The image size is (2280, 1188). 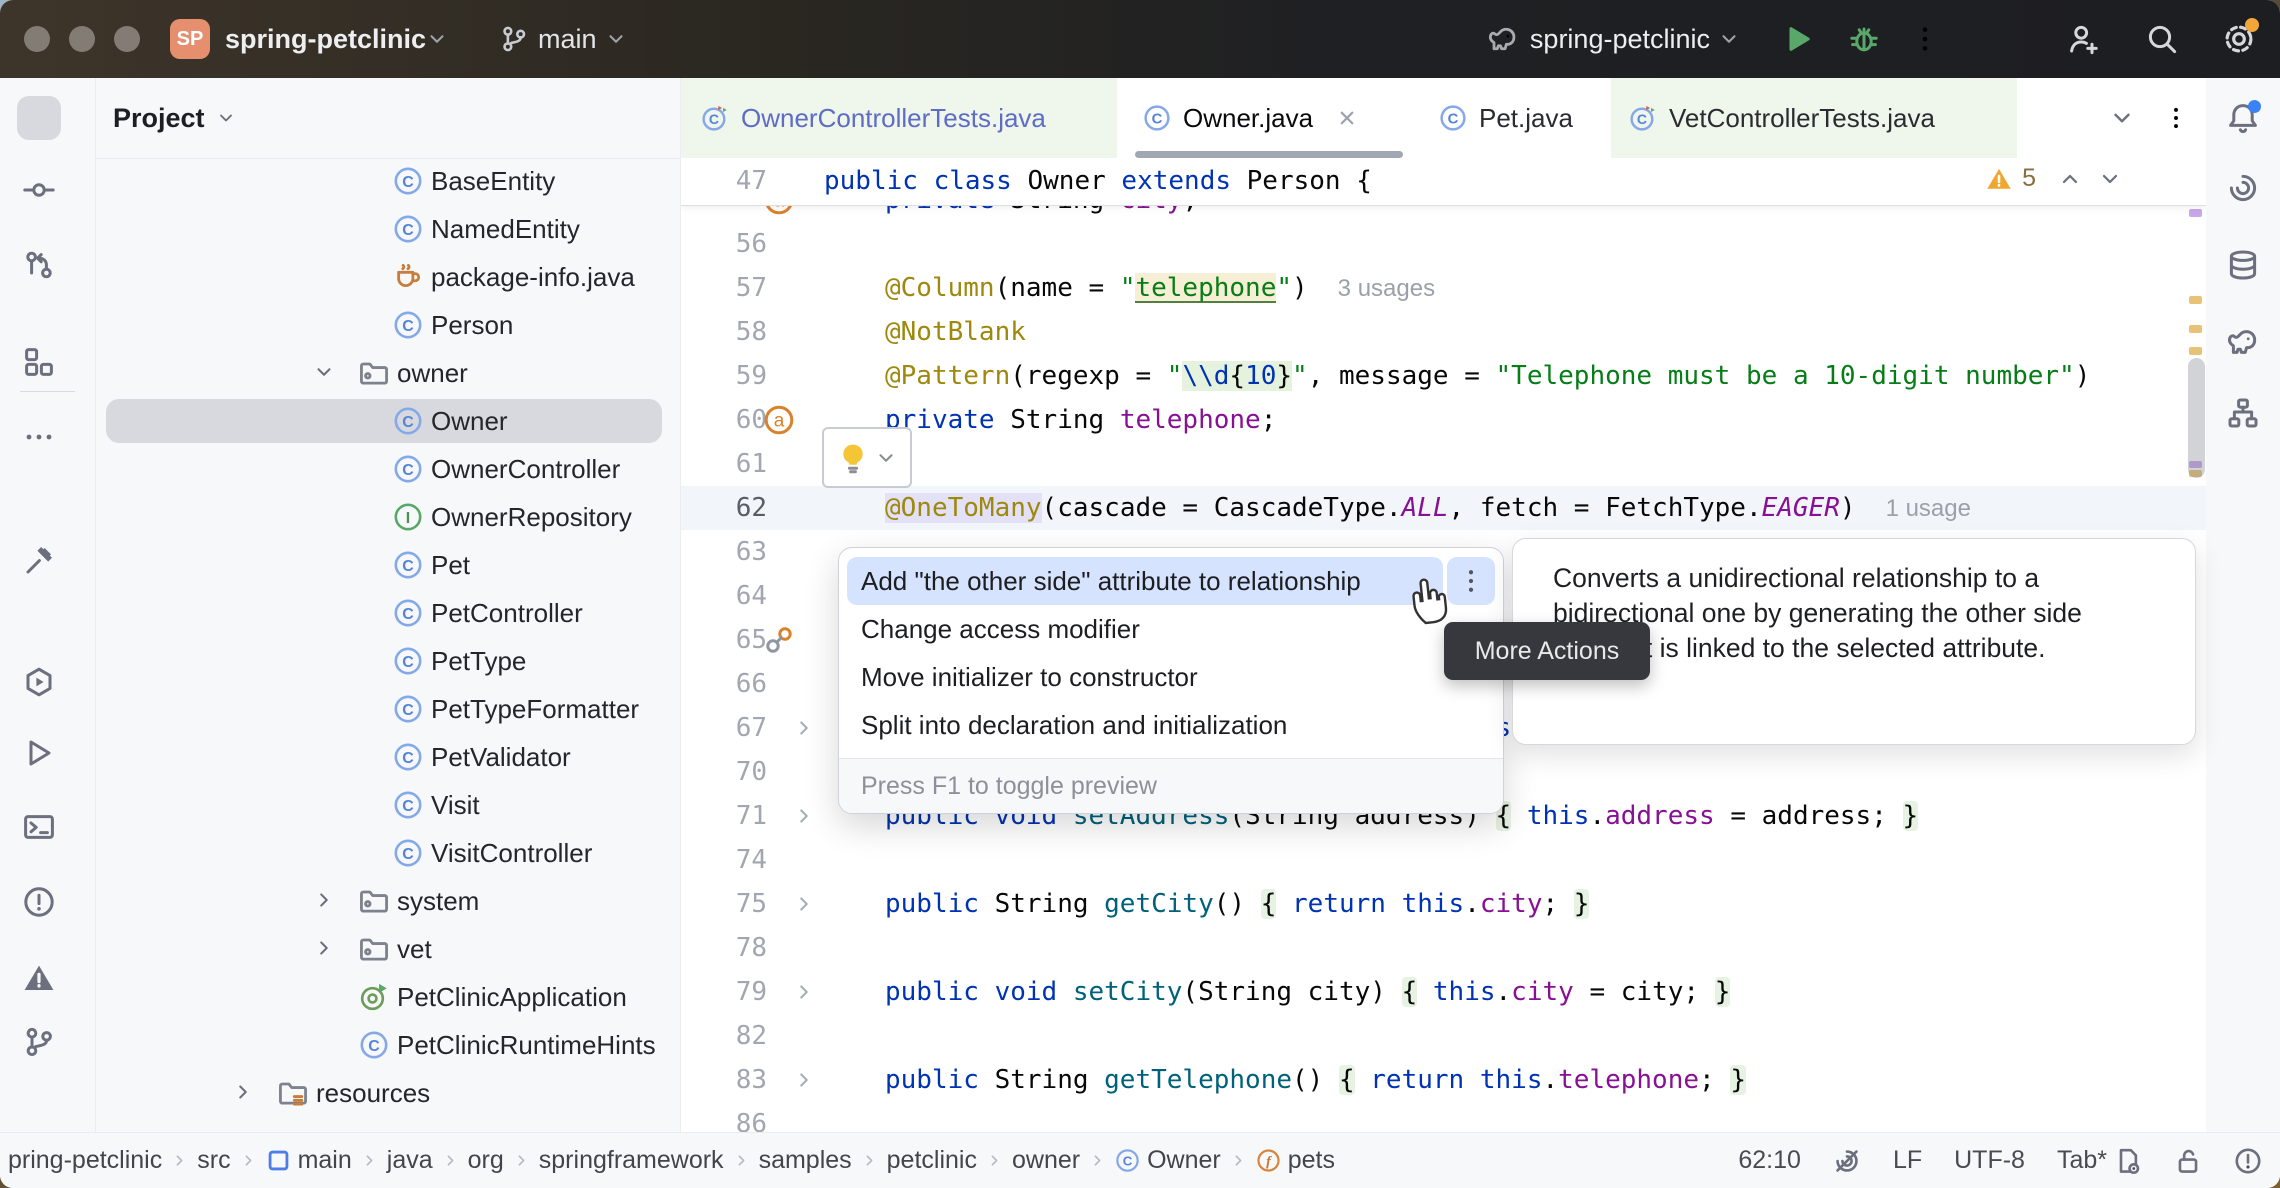 What do you see at coordinates (1928, 508) in the screenshot?
I see `usages-inlay-hint: 1 usage` at bounding box center [1928, 508].